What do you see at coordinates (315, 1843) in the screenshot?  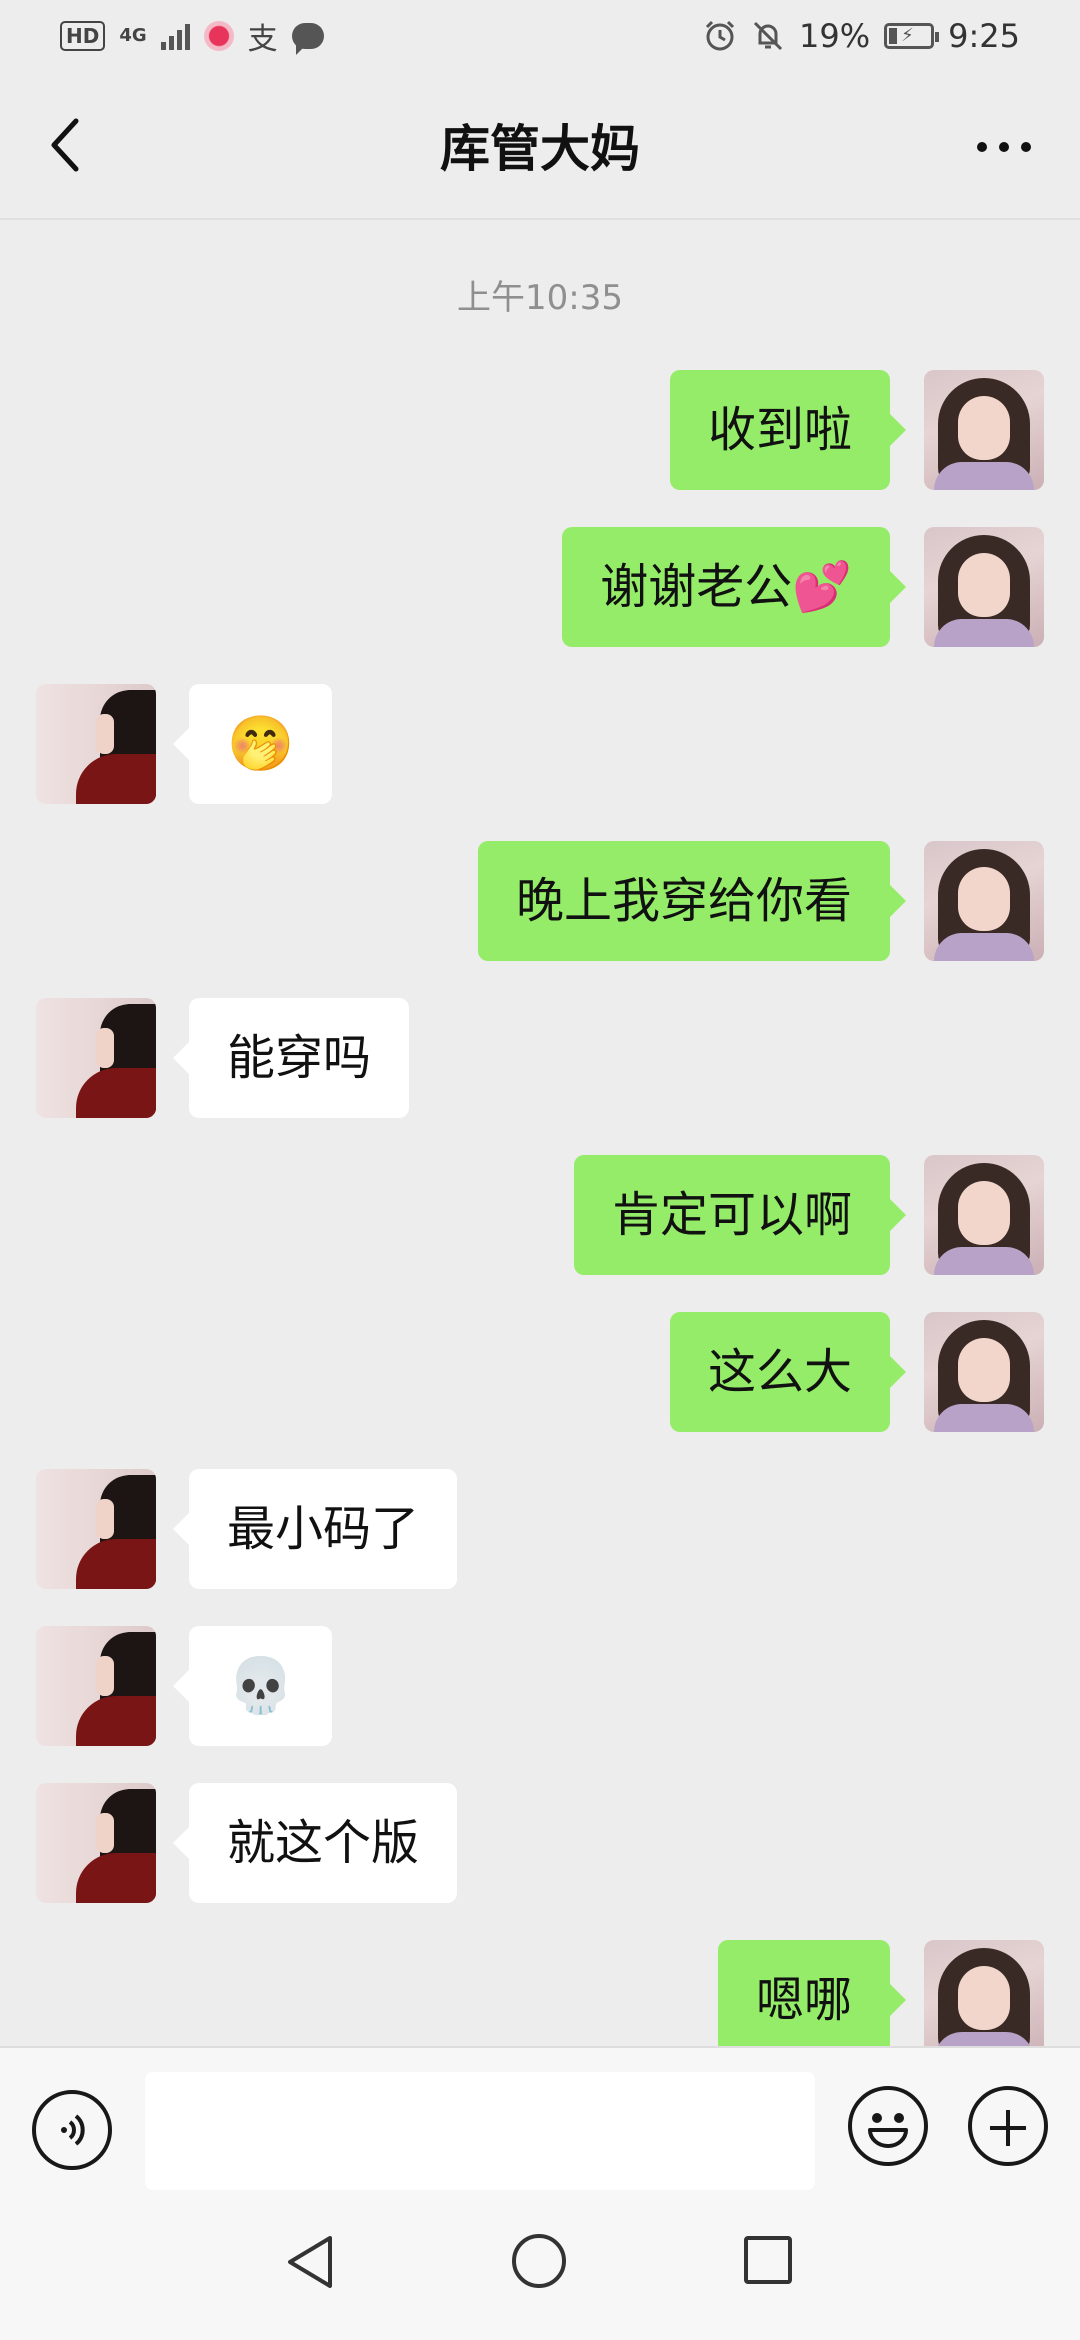 I see `message-bubble-received: 就这个版` at bounding box center [315, 1843].